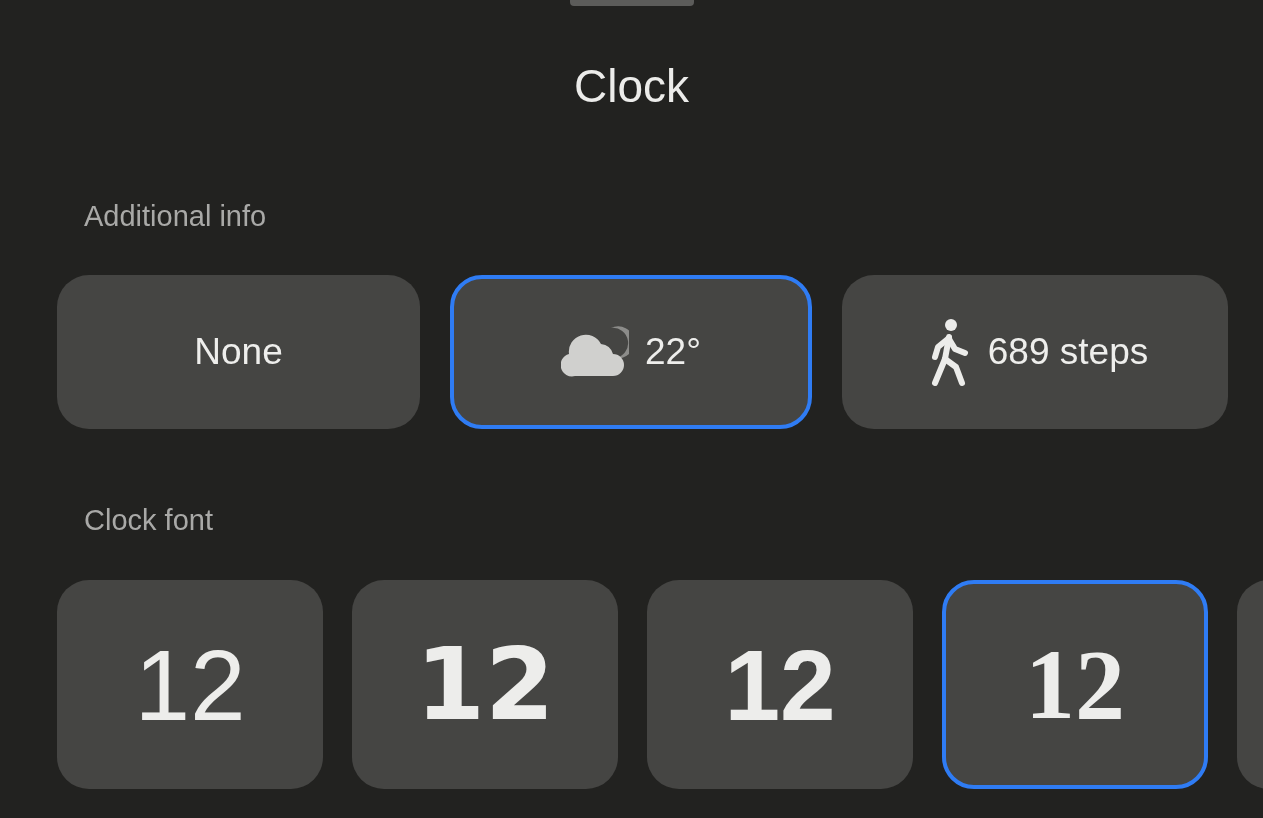 The height and width of the screenshot is (818, 1263). I want to click on section-label: Clock font, so click(148, 520).